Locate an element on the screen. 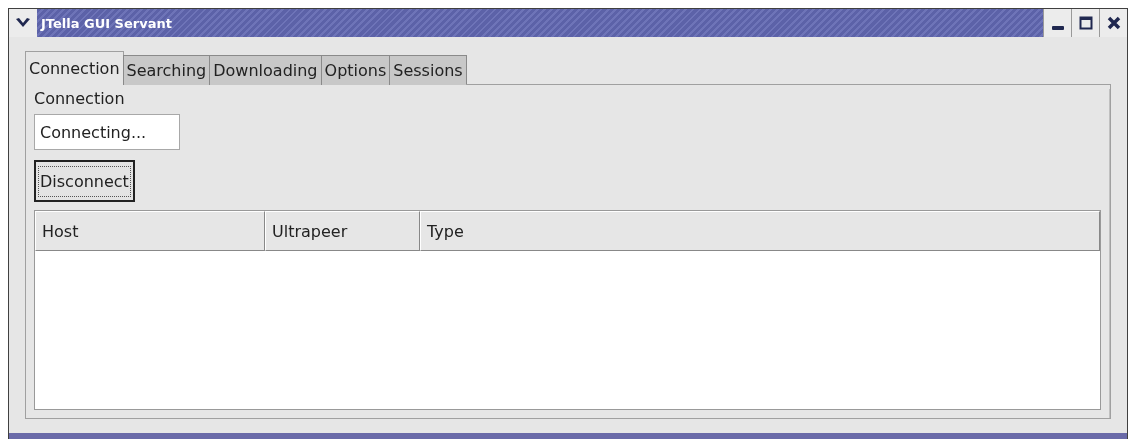 This screenshot has width=1136, height=439. maximize-icon is located at coordinates (1085, 23).